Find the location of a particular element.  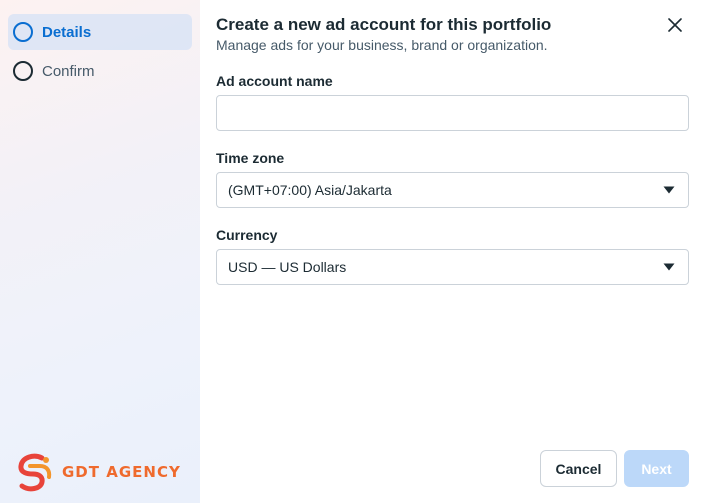

cancel-button: Cancel is located at coordinates (578, 468).